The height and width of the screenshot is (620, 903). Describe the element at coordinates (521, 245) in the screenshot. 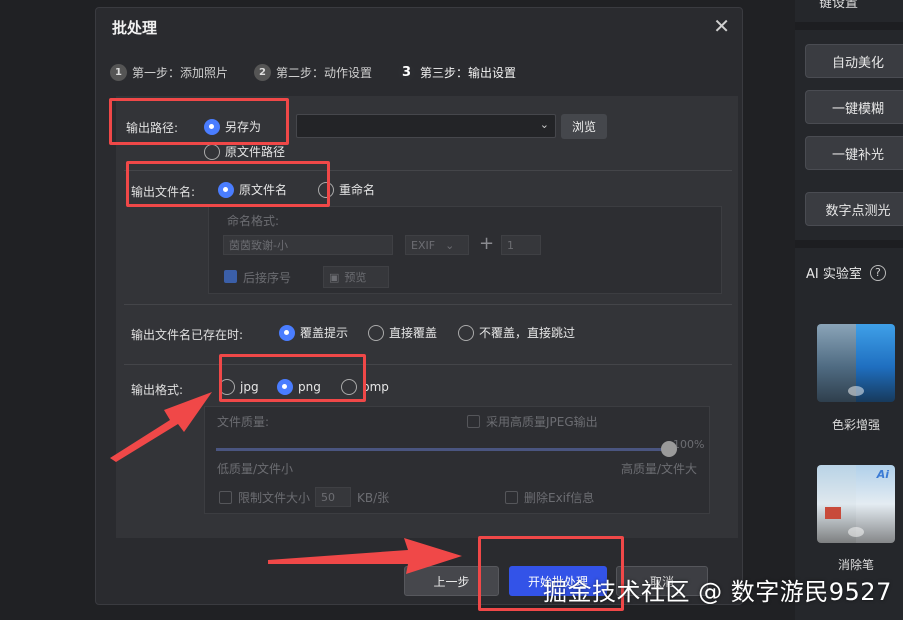

I see `sequence-start-input: 1` at that location.